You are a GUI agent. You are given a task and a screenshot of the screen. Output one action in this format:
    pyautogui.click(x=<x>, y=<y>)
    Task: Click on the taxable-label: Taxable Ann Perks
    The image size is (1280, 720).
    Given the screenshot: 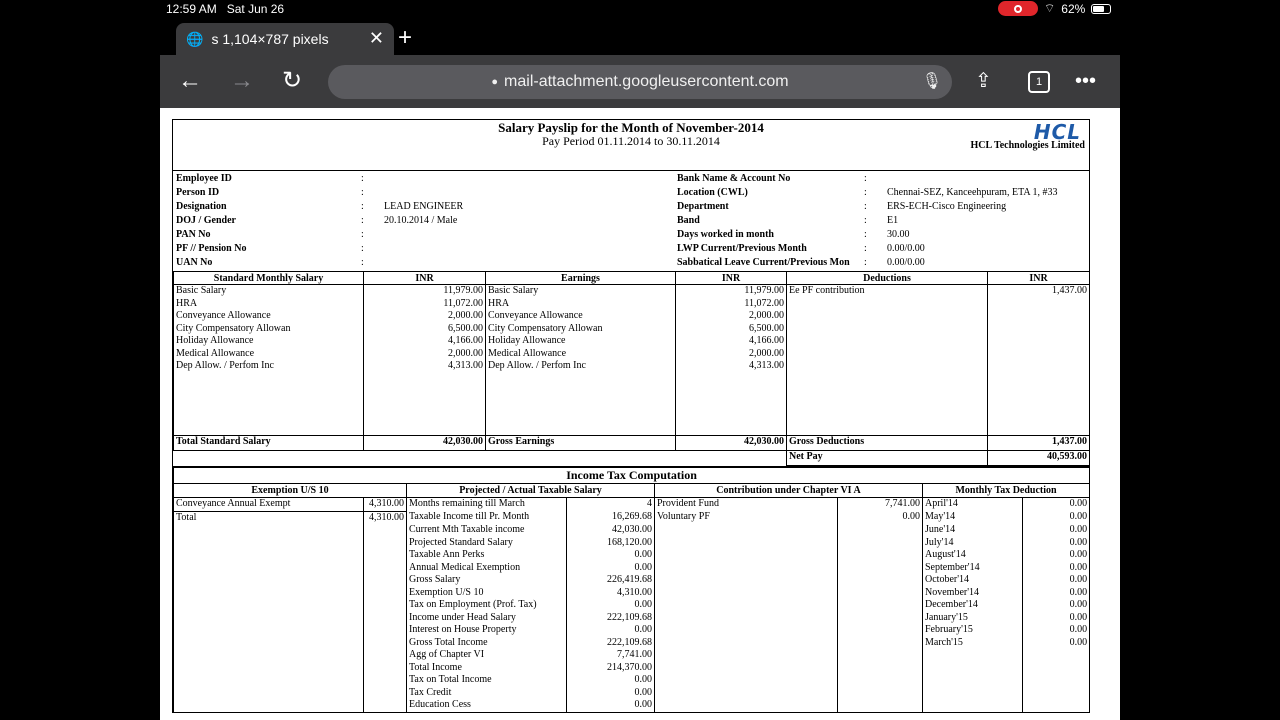 What is the action you would take?
    pyautogui.click(x=486, y=555)
    